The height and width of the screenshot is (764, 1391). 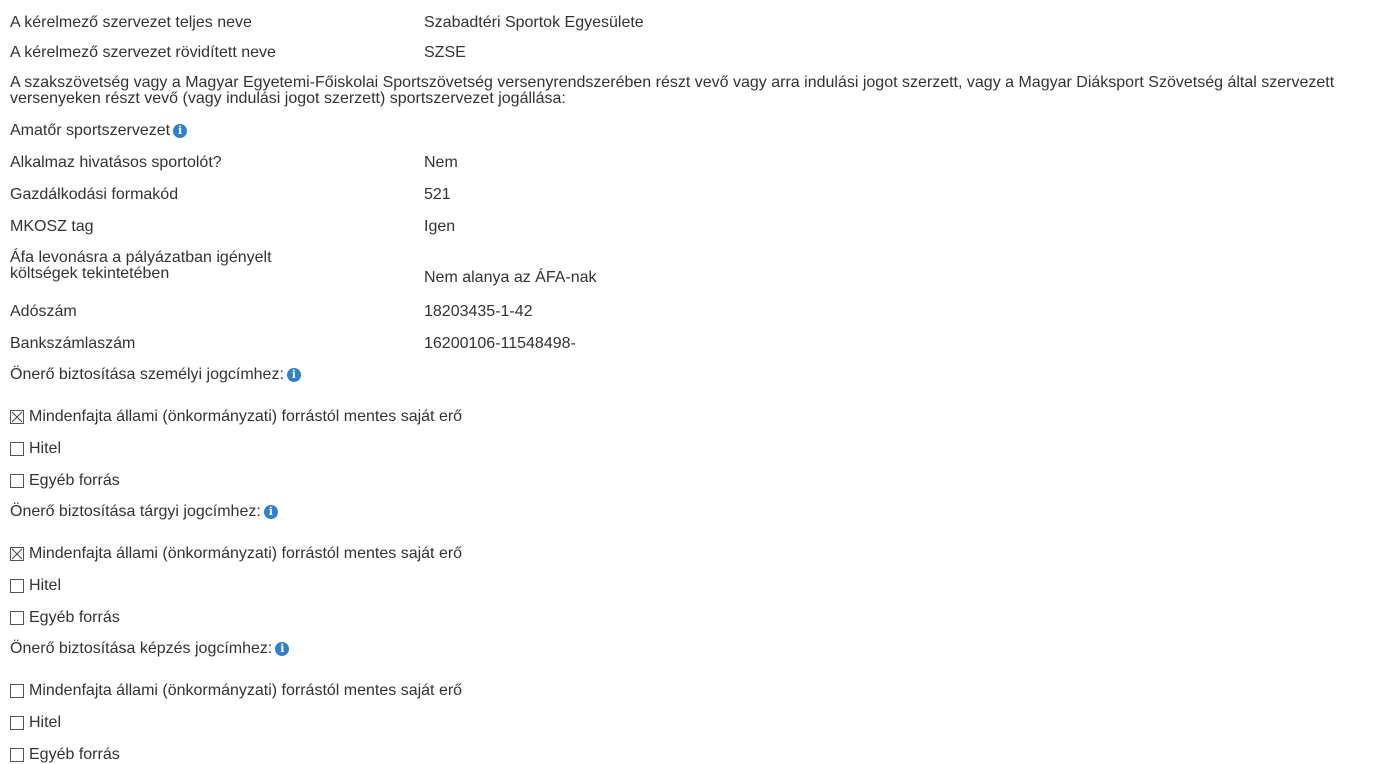 I want to click on legal-status-row: Amatőr sportszervezet i, so click(x=99, y=130).